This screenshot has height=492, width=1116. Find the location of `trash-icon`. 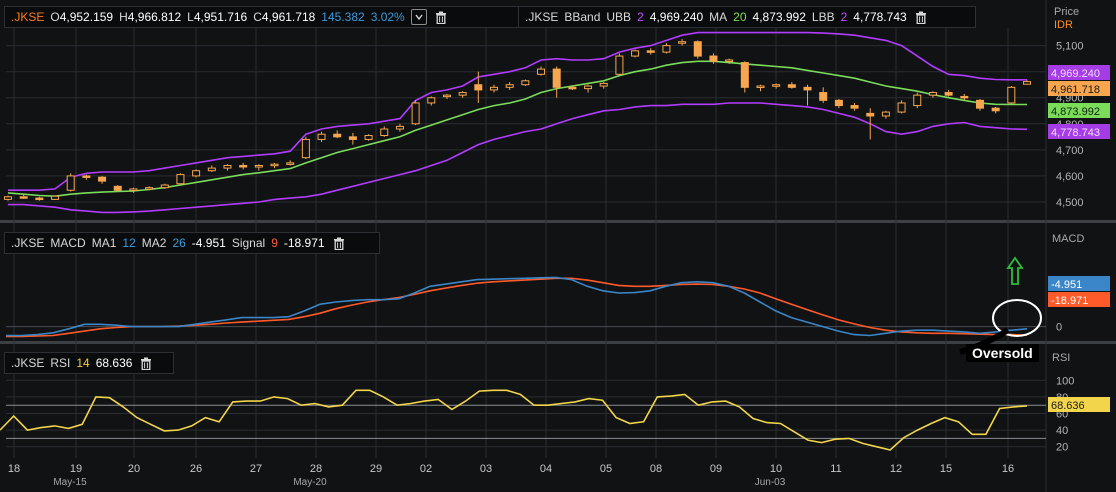

trash-icon is located at coordinates (146, 363).